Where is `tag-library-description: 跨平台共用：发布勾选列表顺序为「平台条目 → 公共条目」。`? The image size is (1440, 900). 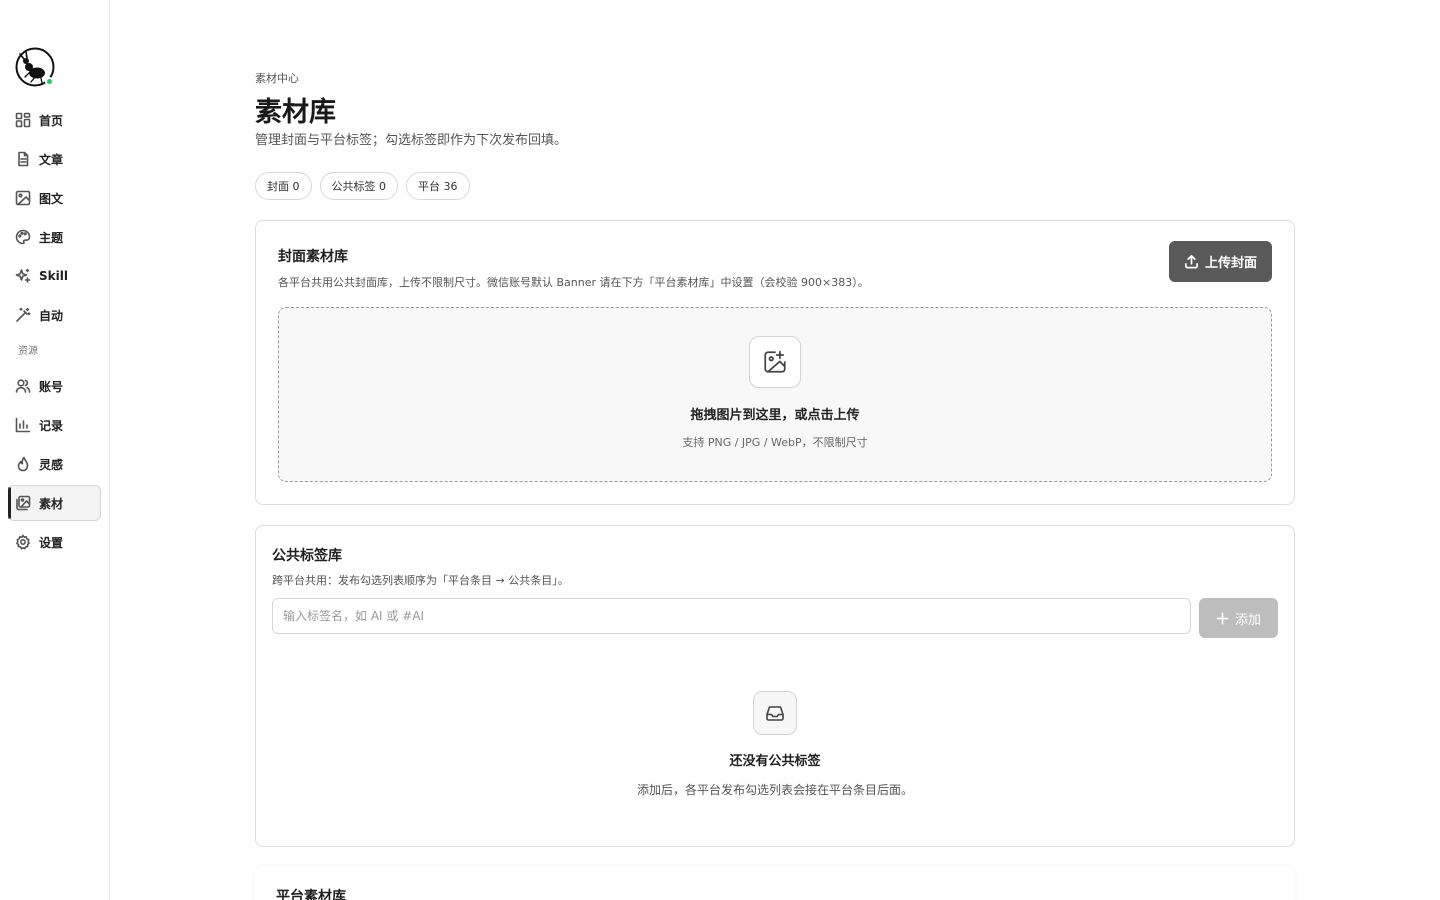
tag-library-description: 跨平台共用：发布勾选列表顺序为「平台条目 → 公共条目」。 is located at coordinates (420, 580).